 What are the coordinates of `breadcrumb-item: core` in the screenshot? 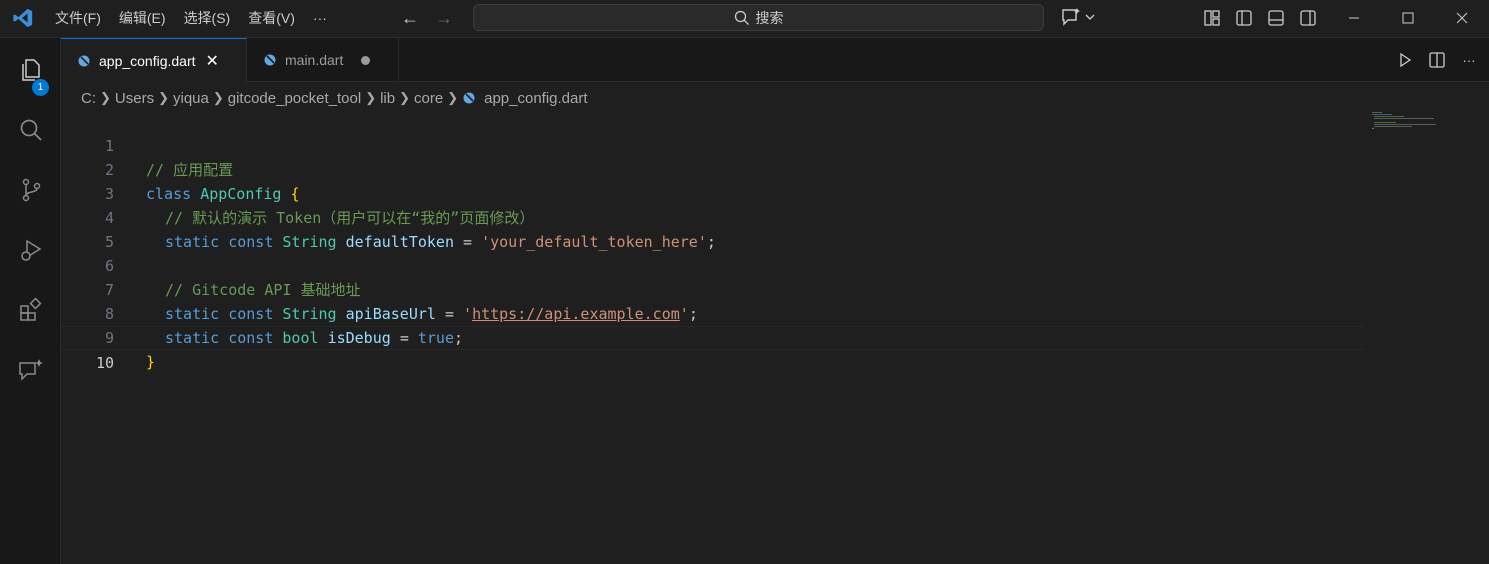 It's located at (428, 98).